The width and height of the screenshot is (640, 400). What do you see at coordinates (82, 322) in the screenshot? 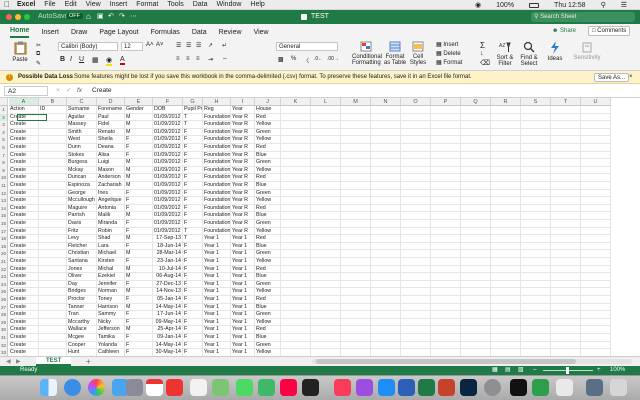
I see `table-cell: Mccarthy` at bounding box center [82, 322].